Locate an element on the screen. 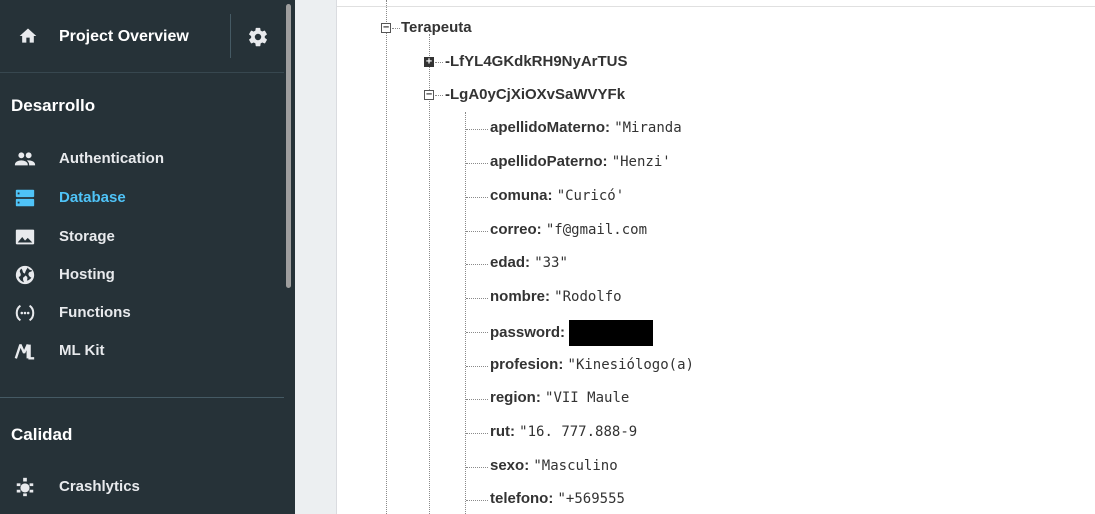 Image resolution: width=1095 pixels, height=514 pixels. tree-field: nombre: "Rodolfo is located at coordinates (556, 296).